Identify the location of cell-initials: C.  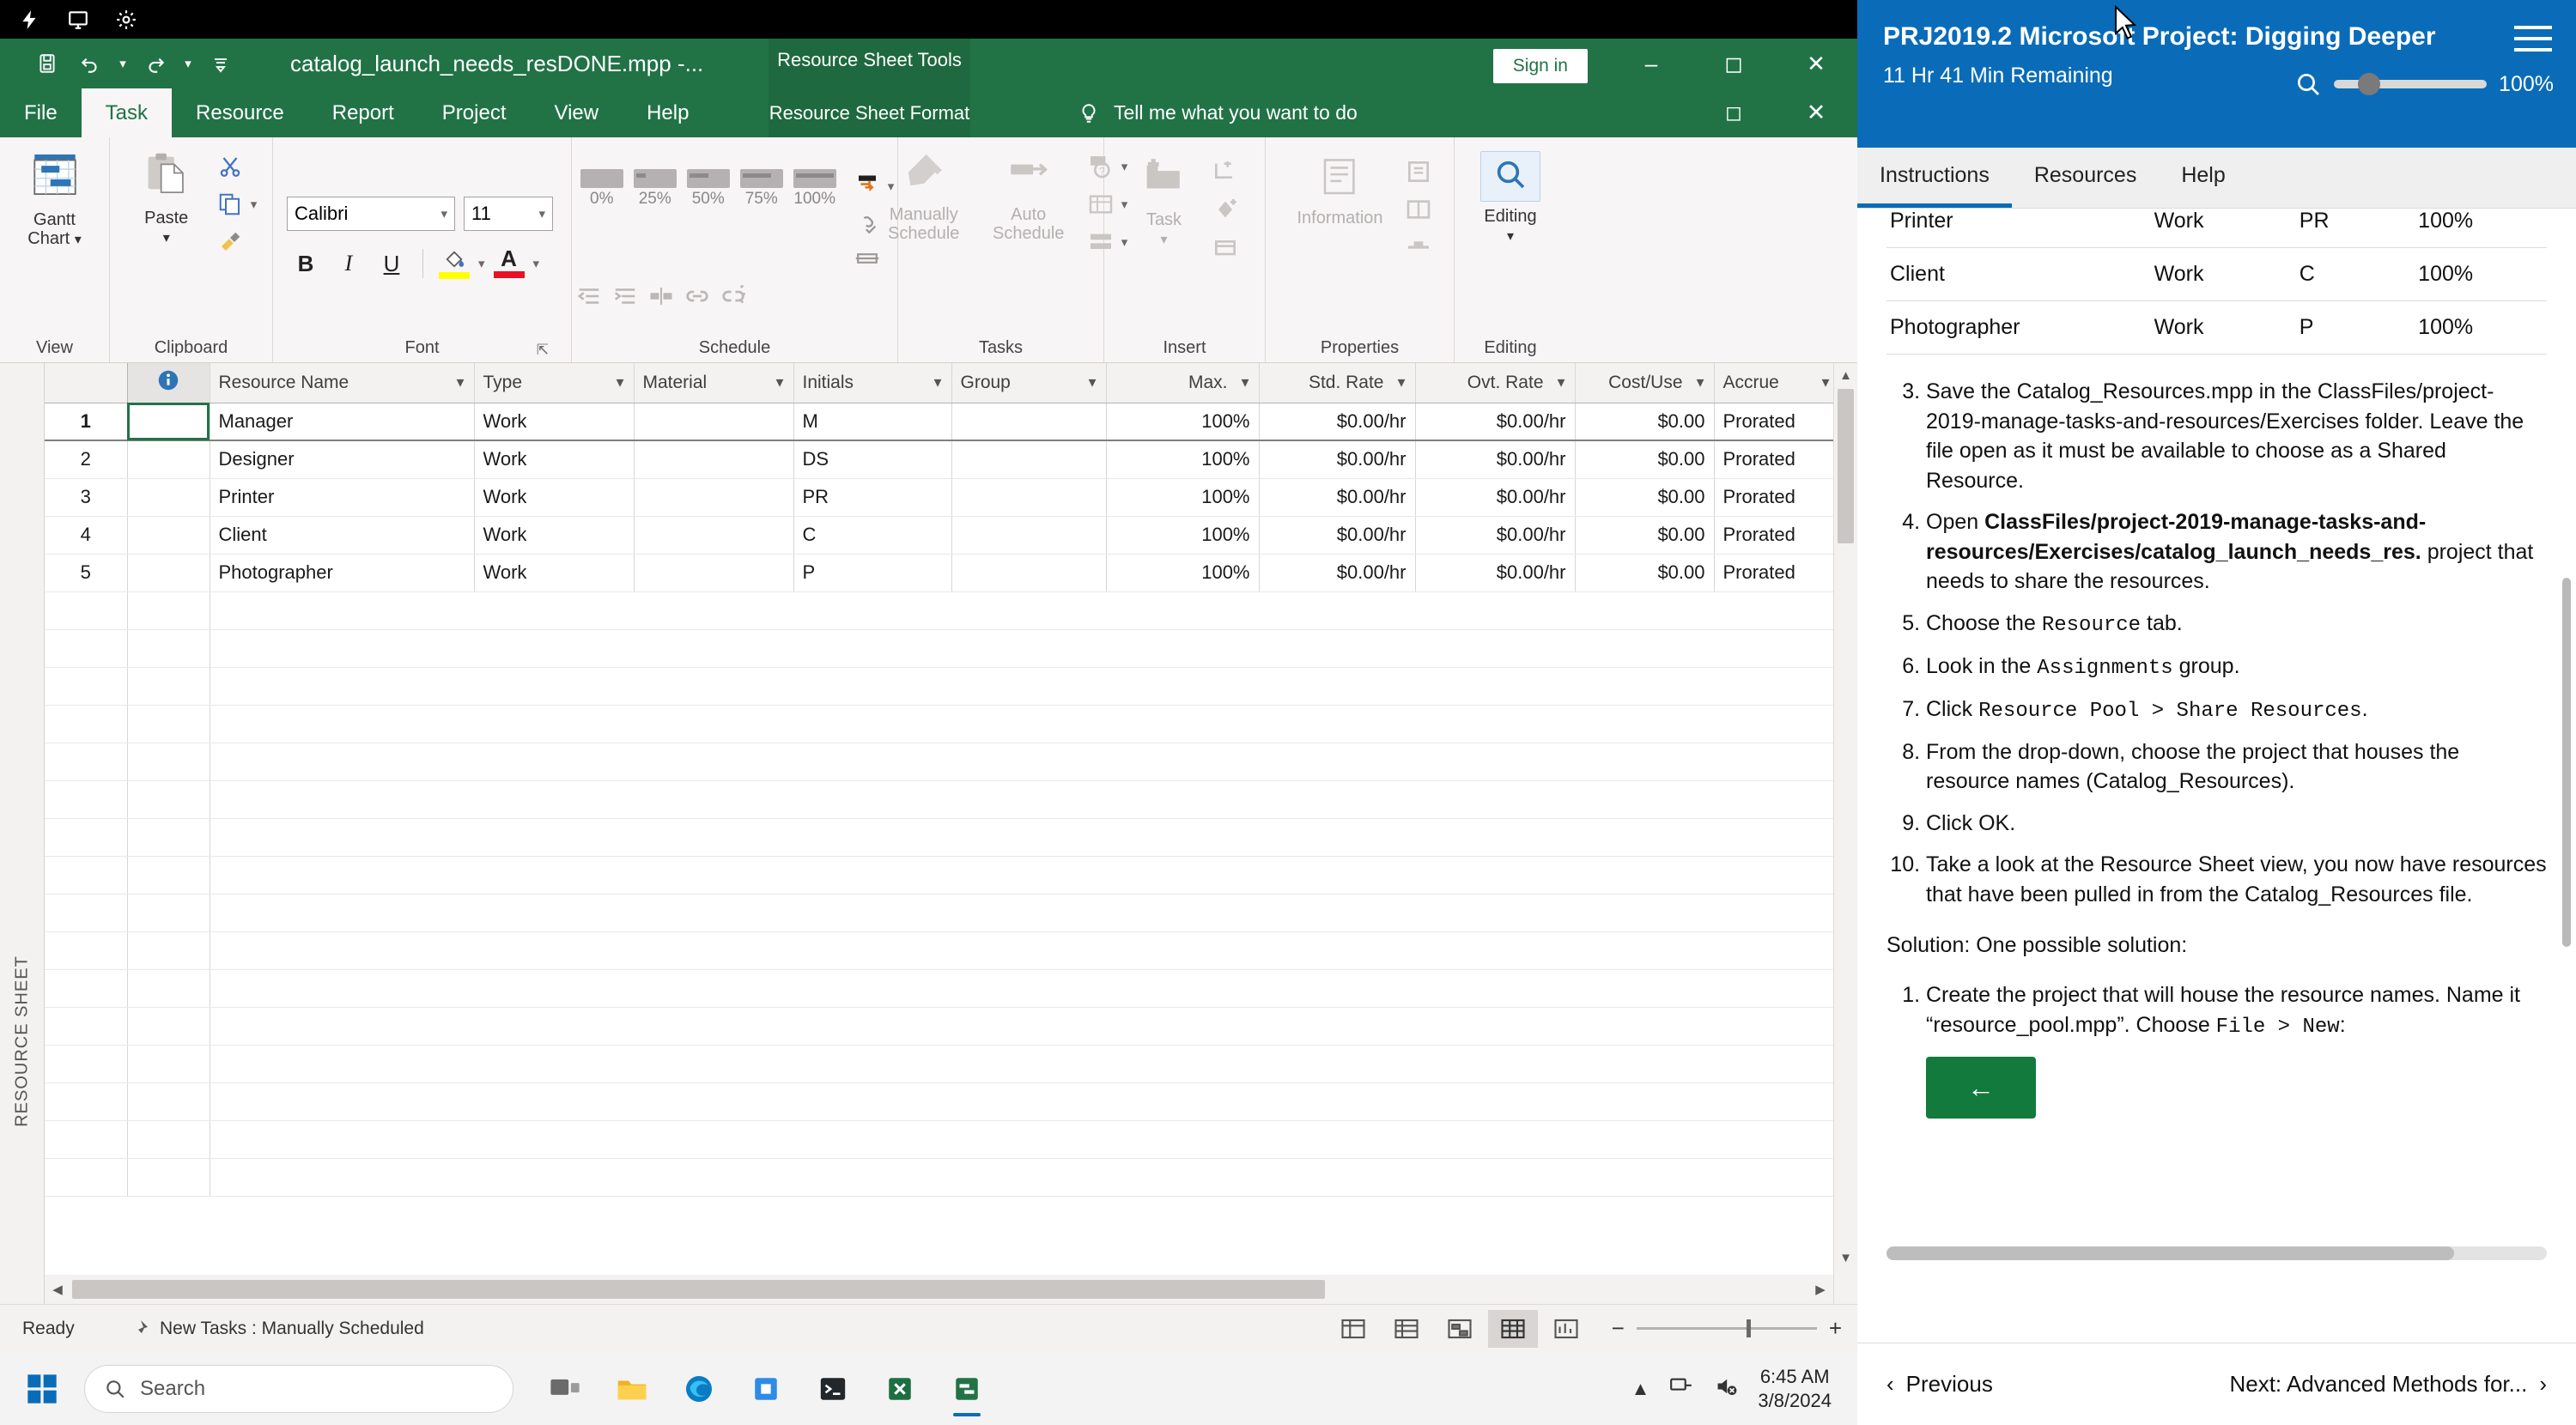
(872, 535).